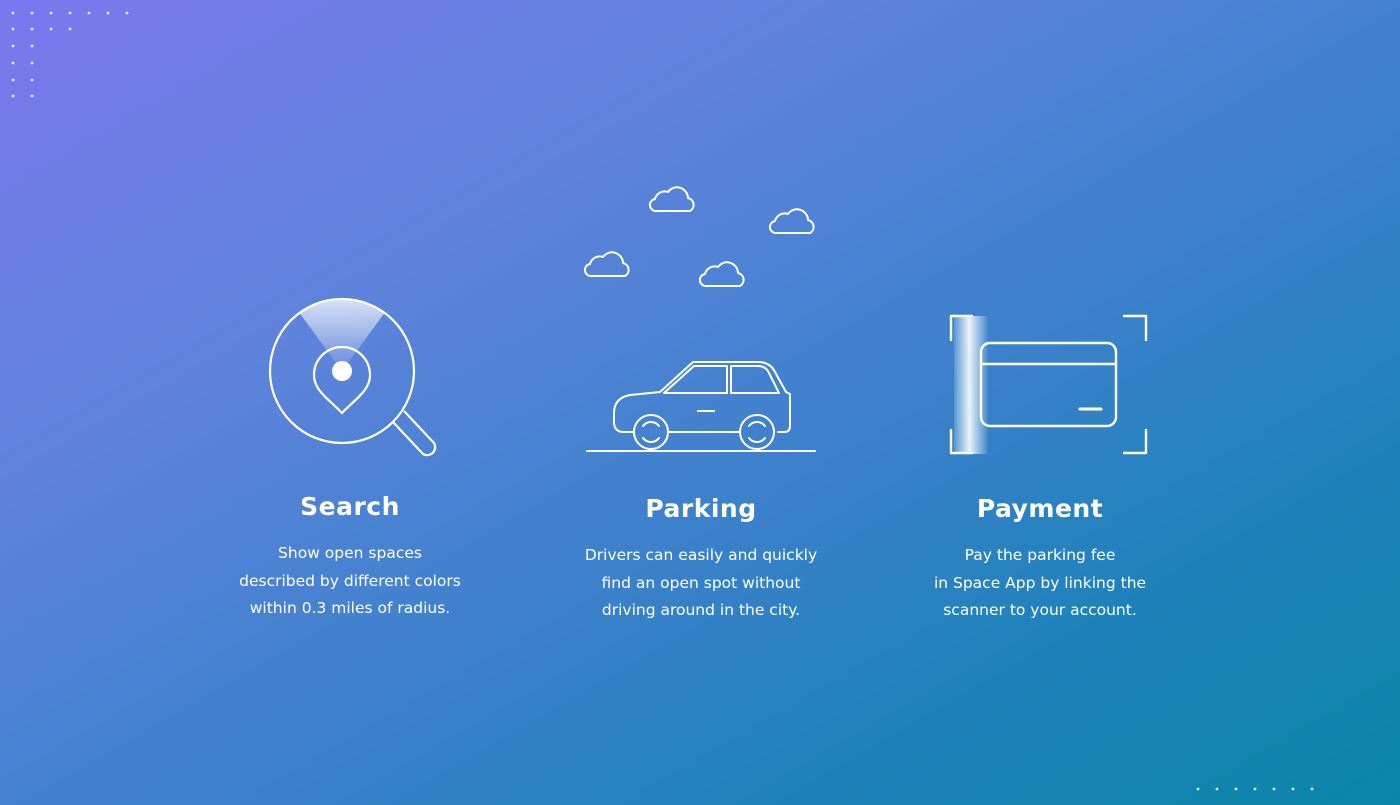 The height and width of the screenshot is (805, 1400). I want to click on feature-title: Parking, so click(701, 508).